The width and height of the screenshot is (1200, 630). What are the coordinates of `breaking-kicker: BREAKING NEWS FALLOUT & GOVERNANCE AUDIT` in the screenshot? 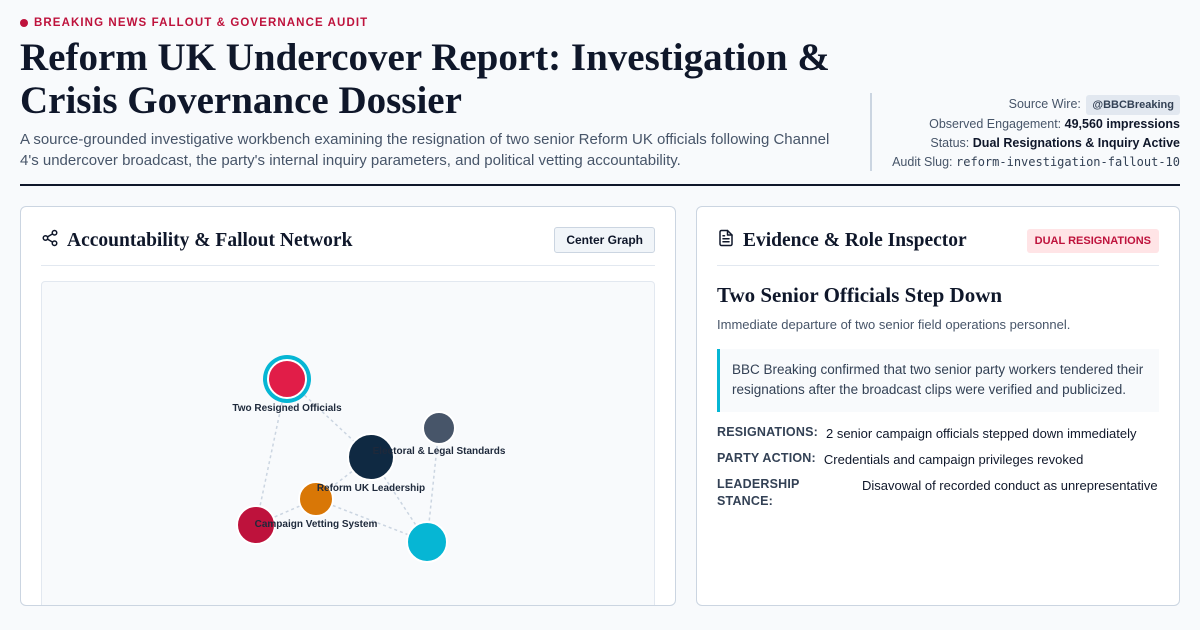 It's located at (194, 23).